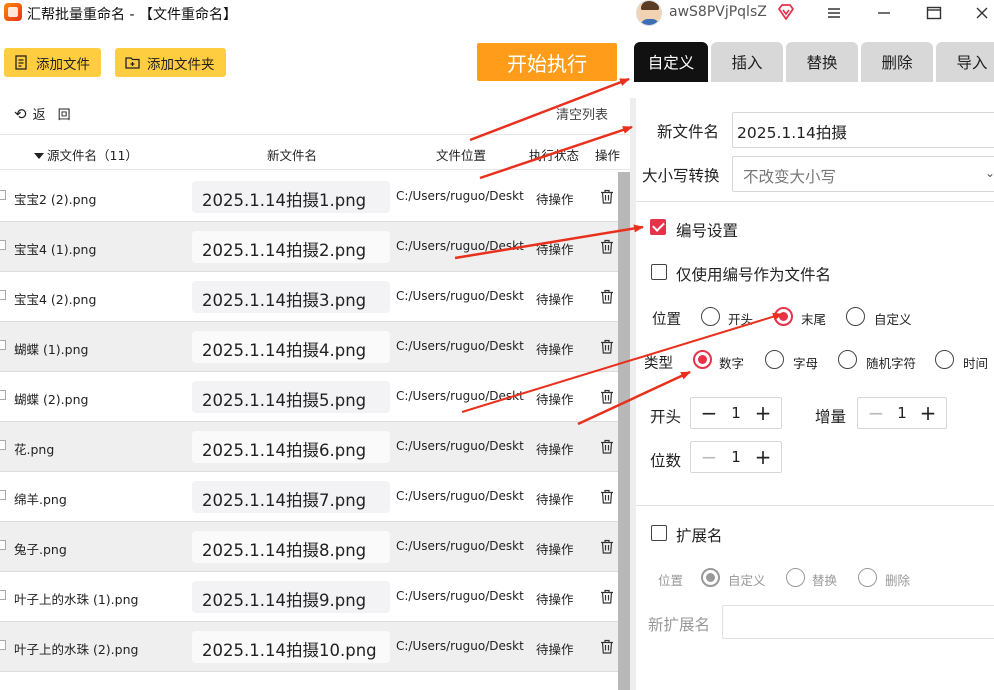  I want to click on only-number-checkbox, so click(659, 272).